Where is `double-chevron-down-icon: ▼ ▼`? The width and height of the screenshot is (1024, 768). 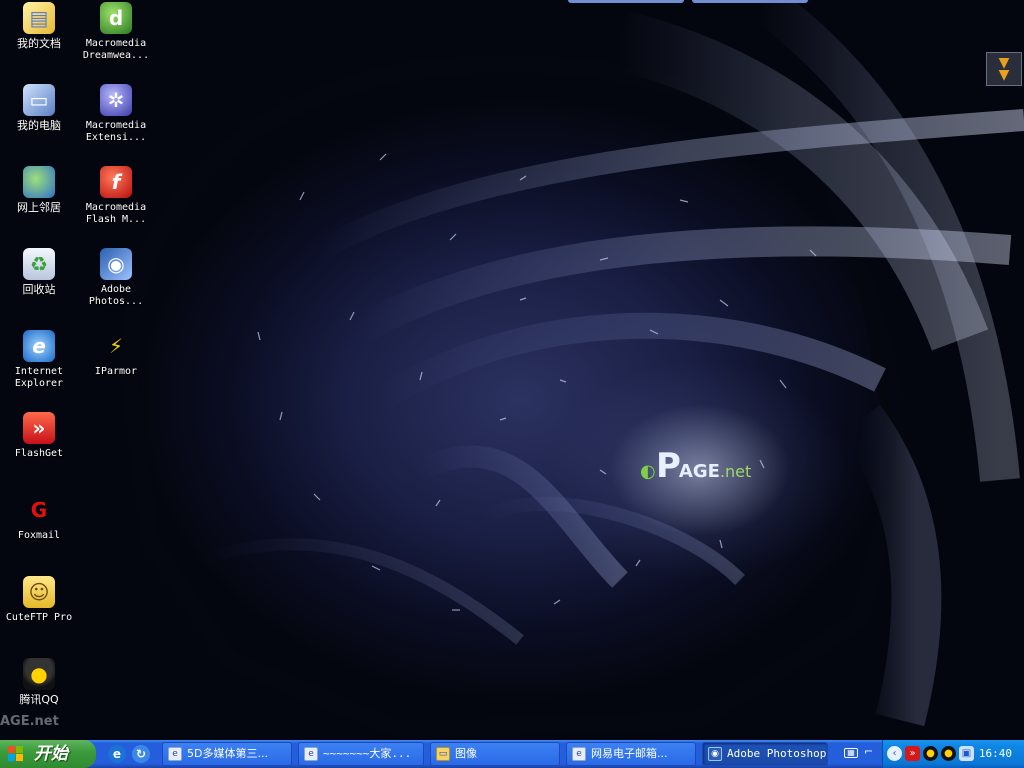
double-chevron-down-icon: ▼ ▼ is located at coordinates (1004, 69).